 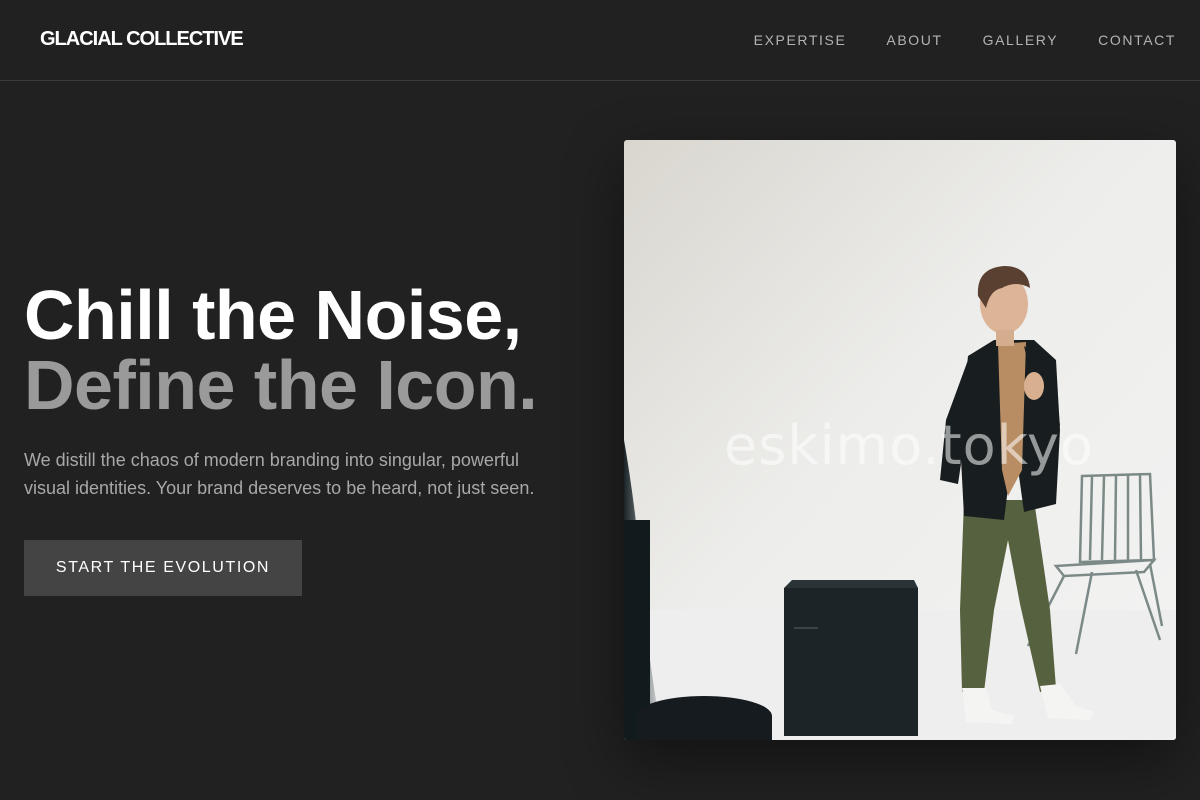 I want to click on headline-line-1: Chill the Noise,, so click(x=273, y=315).